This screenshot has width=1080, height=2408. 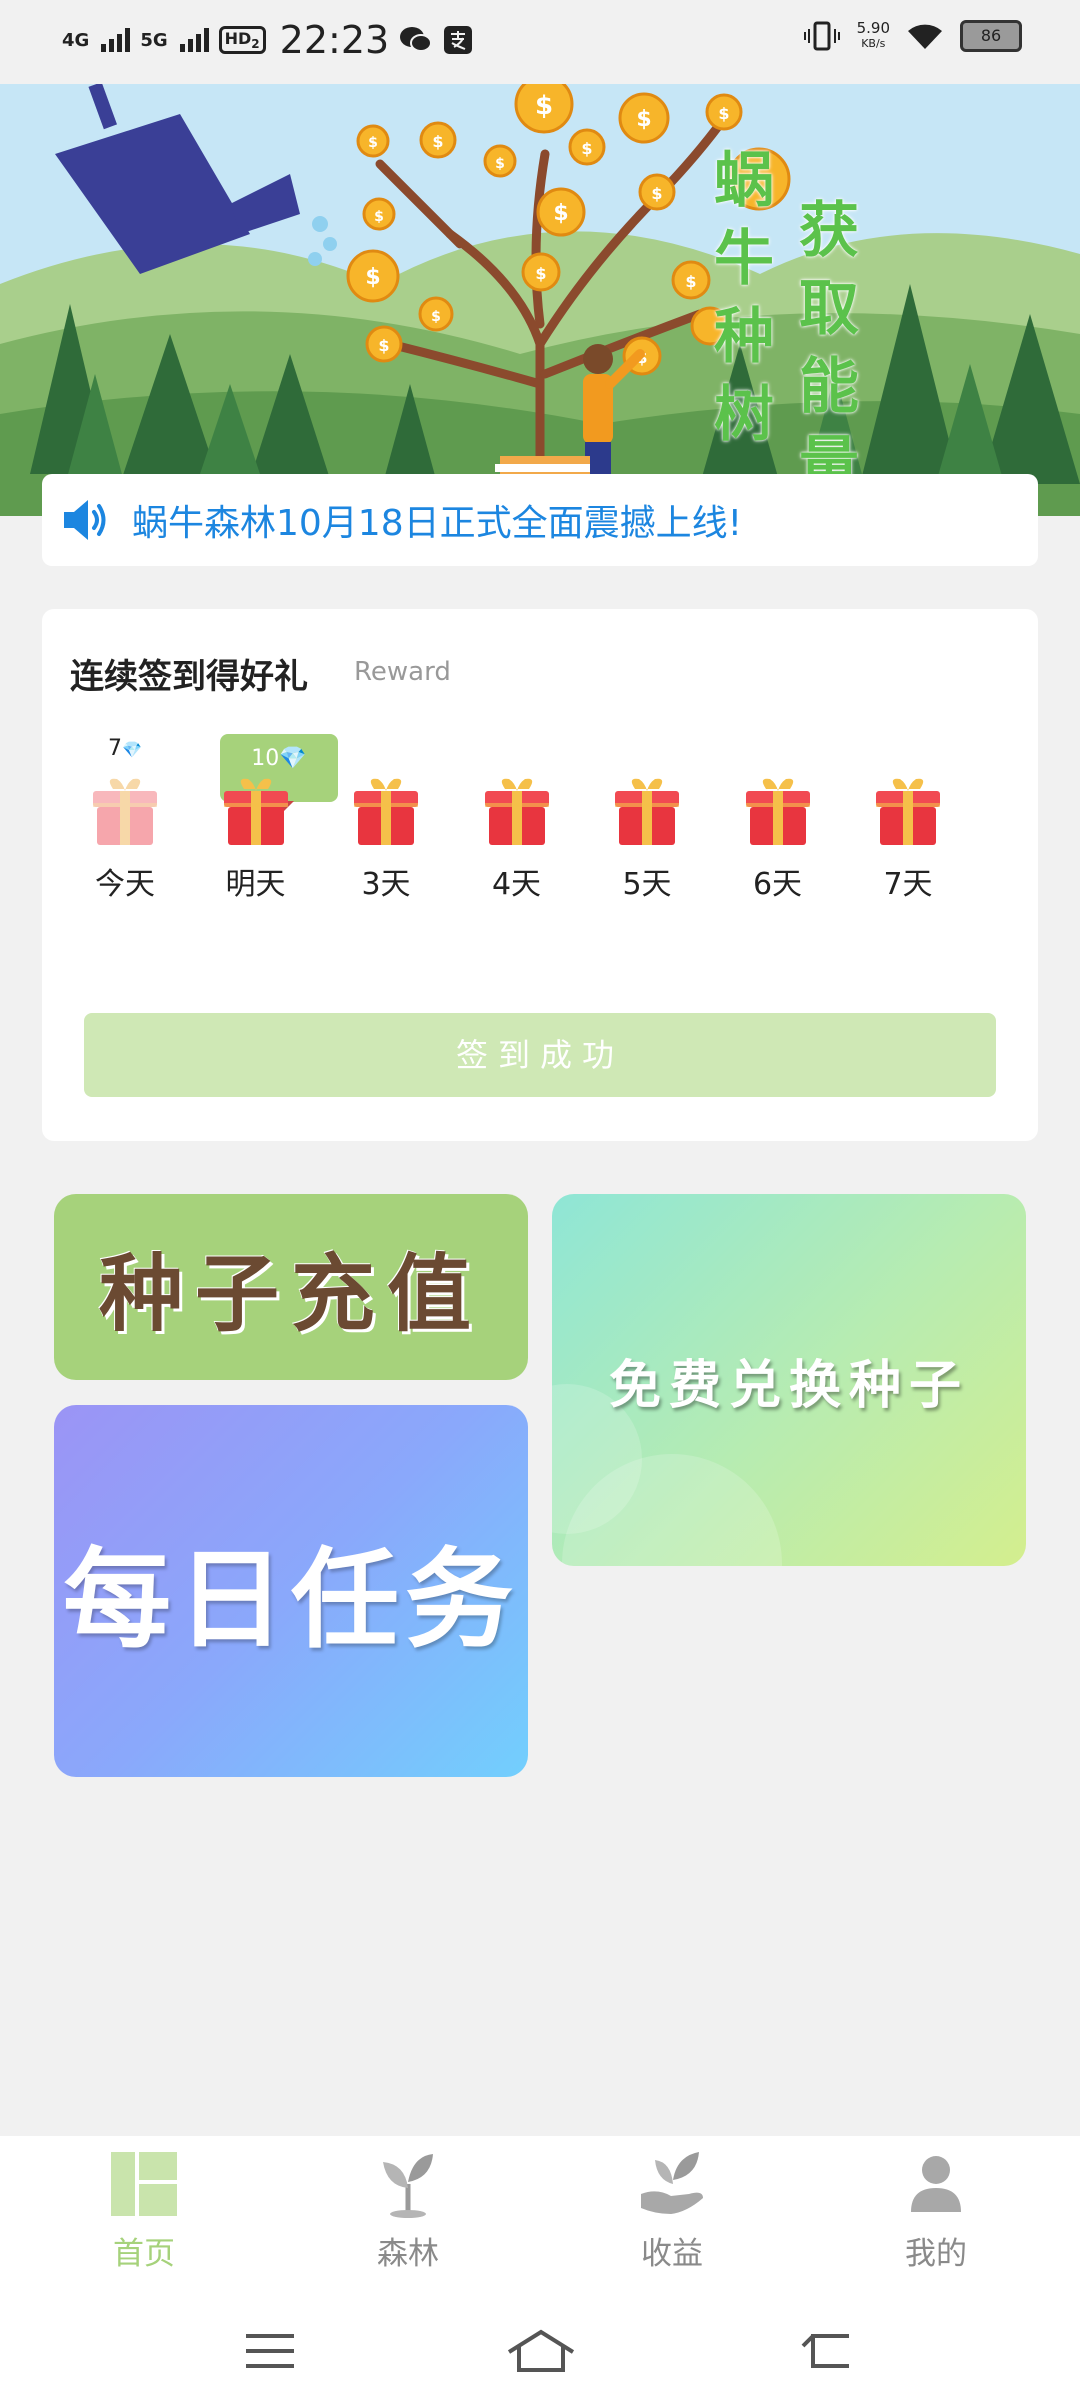 I want to click on day-label: 5天, so click(x=647, y=884).